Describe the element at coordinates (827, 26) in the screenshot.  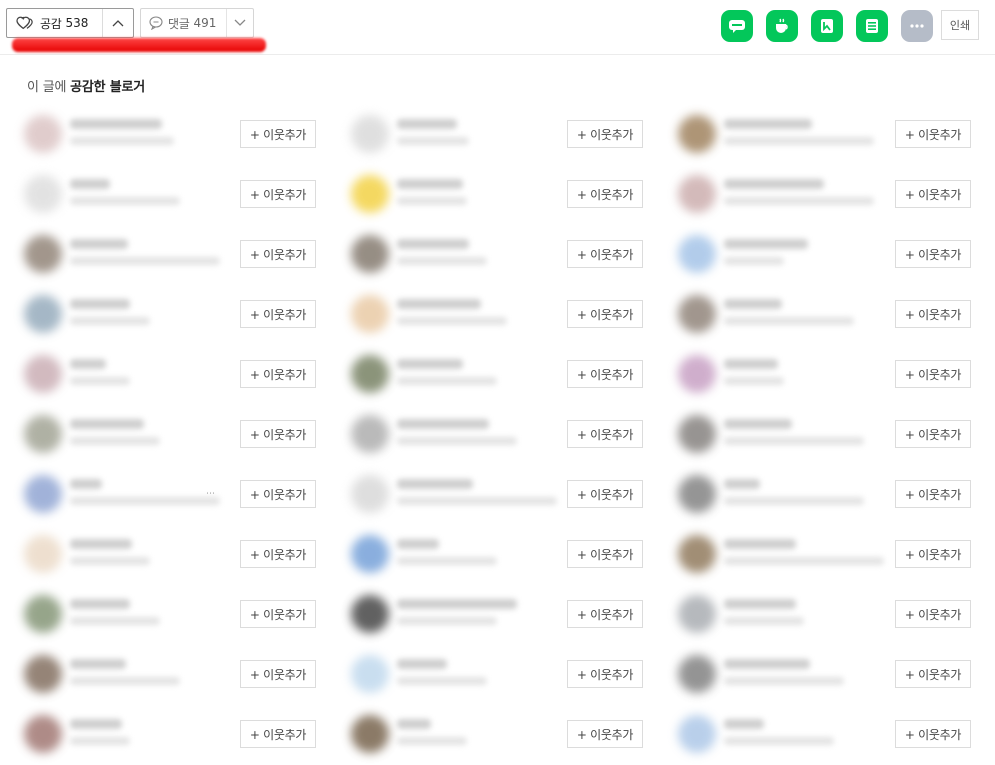
I see `keep-share-icon` at that location.